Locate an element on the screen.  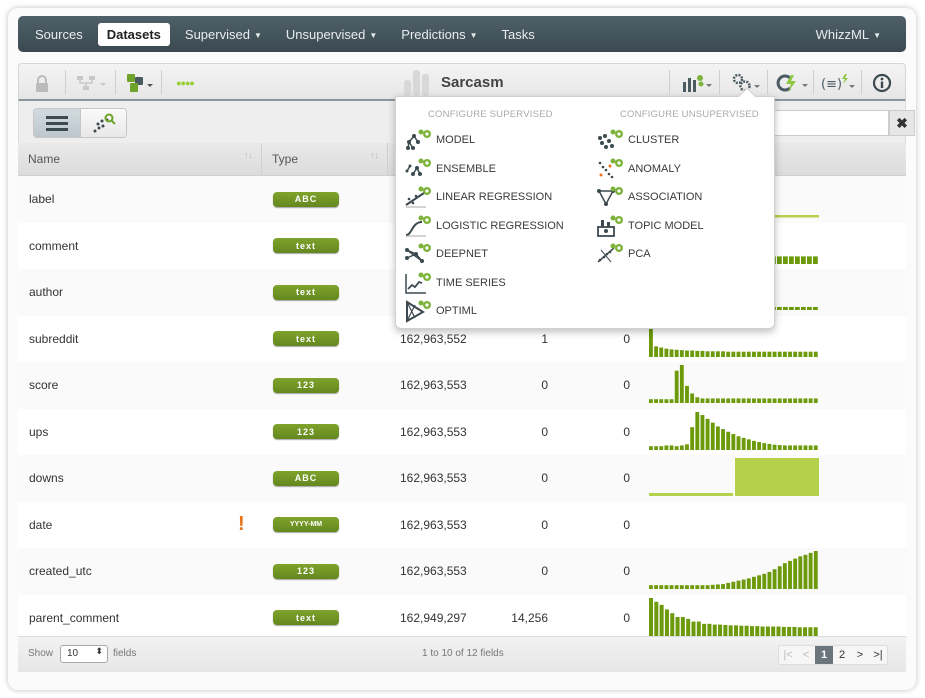
menu-item-deepnet: DEEPNET is located at coordinates (484, 254).